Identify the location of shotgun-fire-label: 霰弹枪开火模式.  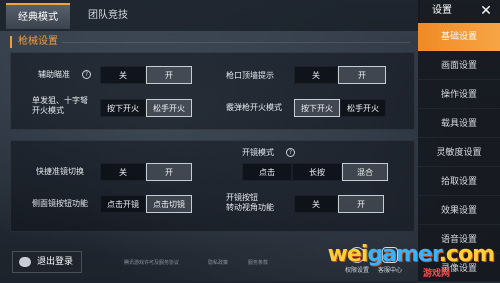
(254, 107).